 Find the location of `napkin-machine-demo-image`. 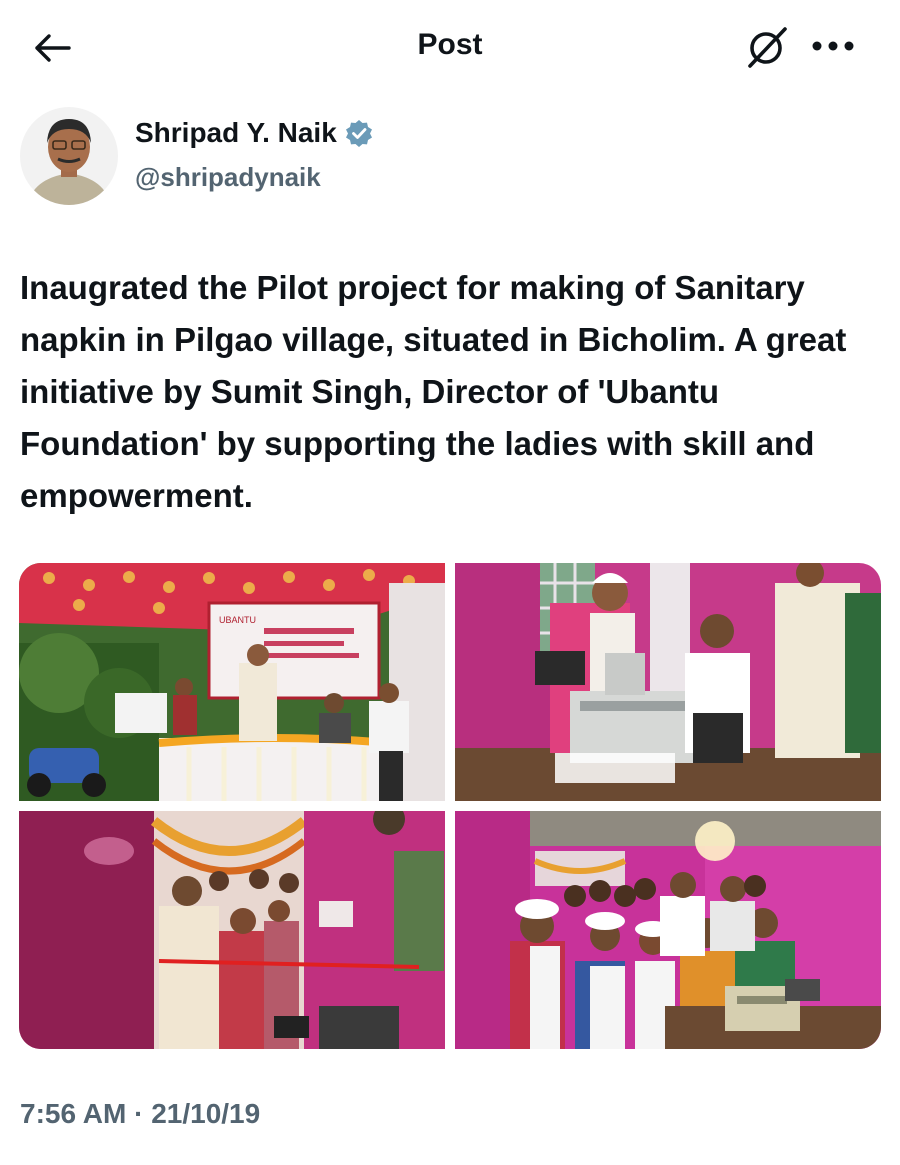

napkin-machine-demo-image is located at coordinates (668, 682).